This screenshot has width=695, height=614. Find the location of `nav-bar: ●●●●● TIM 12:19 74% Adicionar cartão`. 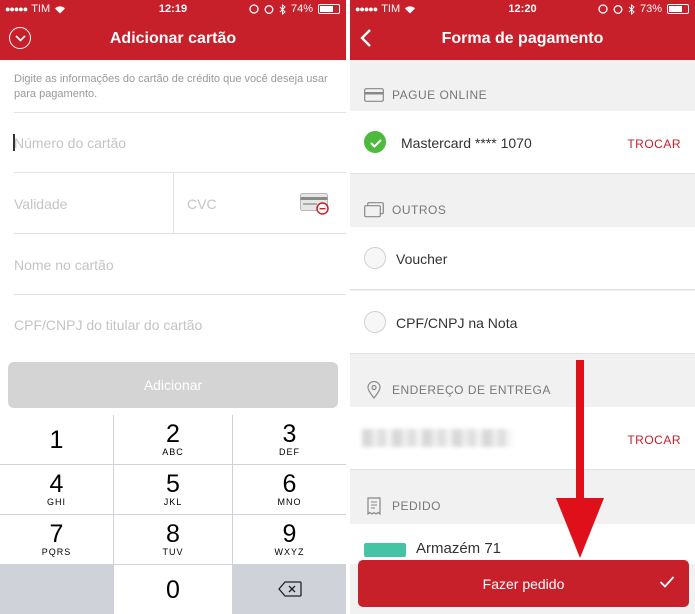

nav-bar: ●●●●● TIM 12:19 74% Adicionar cartão is located at coordinates (173, 30).